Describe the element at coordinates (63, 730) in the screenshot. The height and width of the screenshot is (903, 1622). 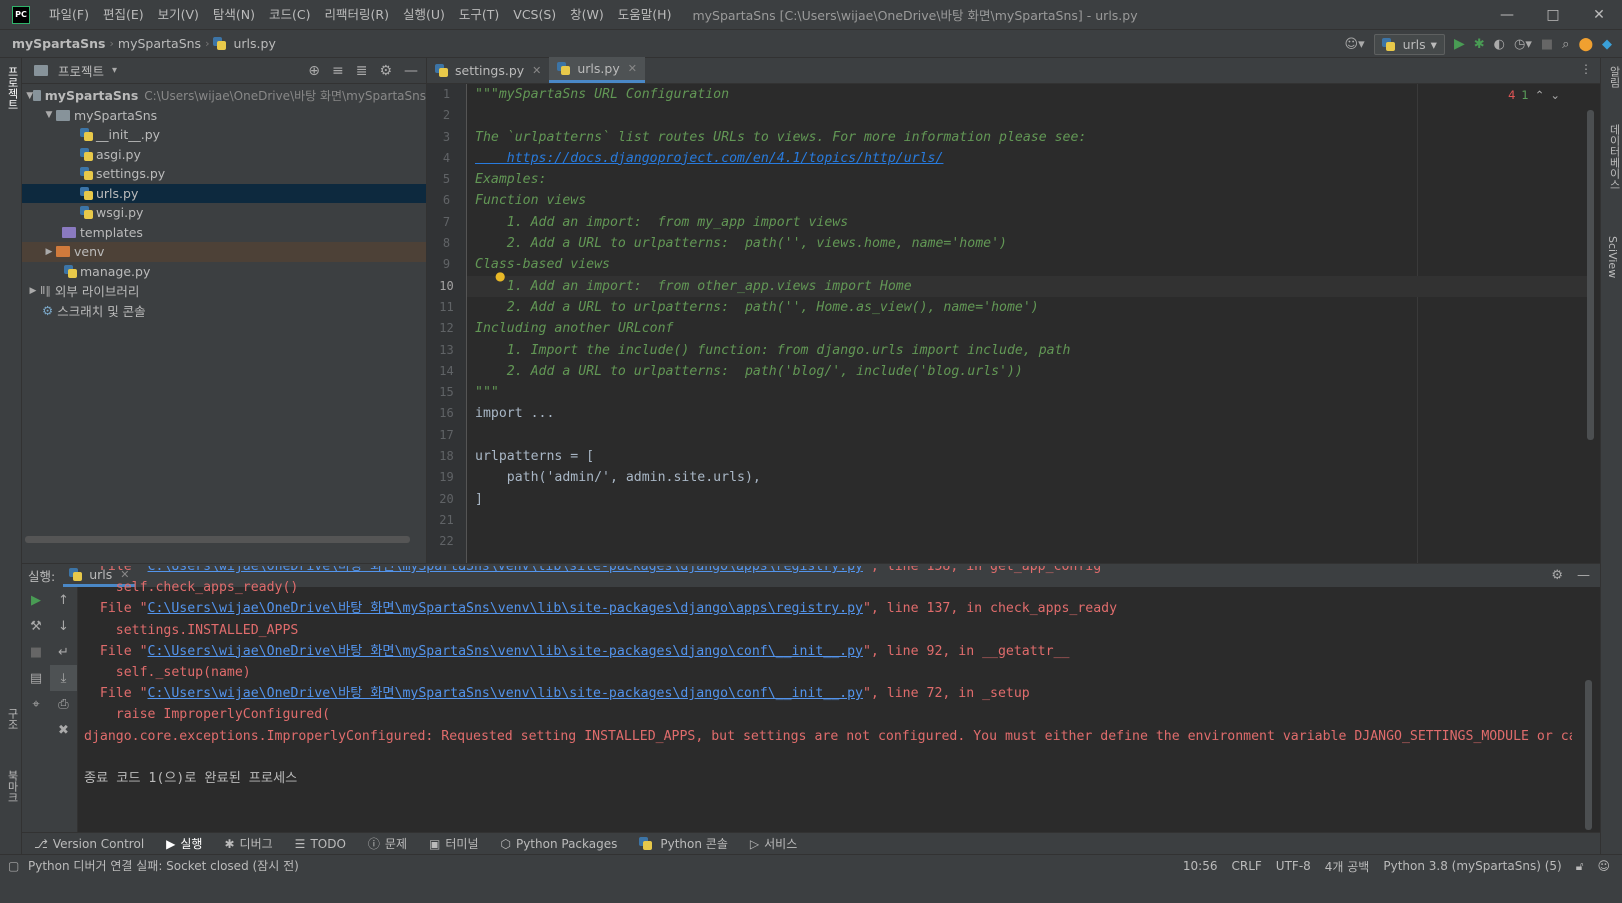
I see `trash-icon: ✖` at that location.